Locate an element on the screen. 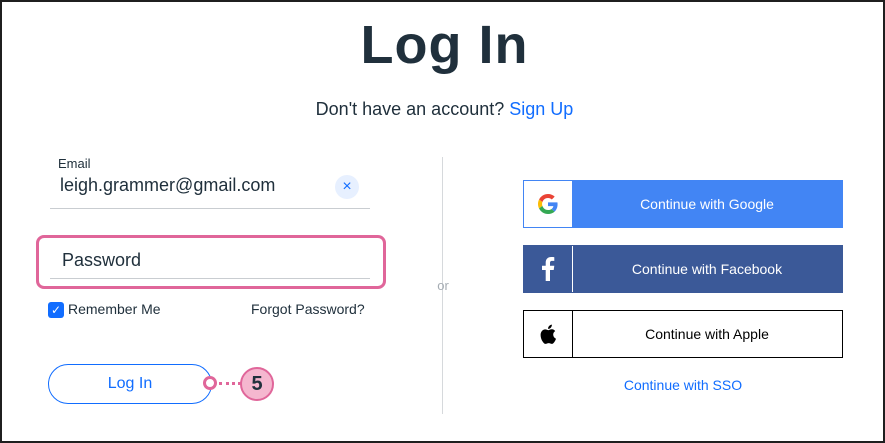 This screenshot has width=885, height=443. apple-button-label: Continue with Apple is located at coordinates (707, 334).